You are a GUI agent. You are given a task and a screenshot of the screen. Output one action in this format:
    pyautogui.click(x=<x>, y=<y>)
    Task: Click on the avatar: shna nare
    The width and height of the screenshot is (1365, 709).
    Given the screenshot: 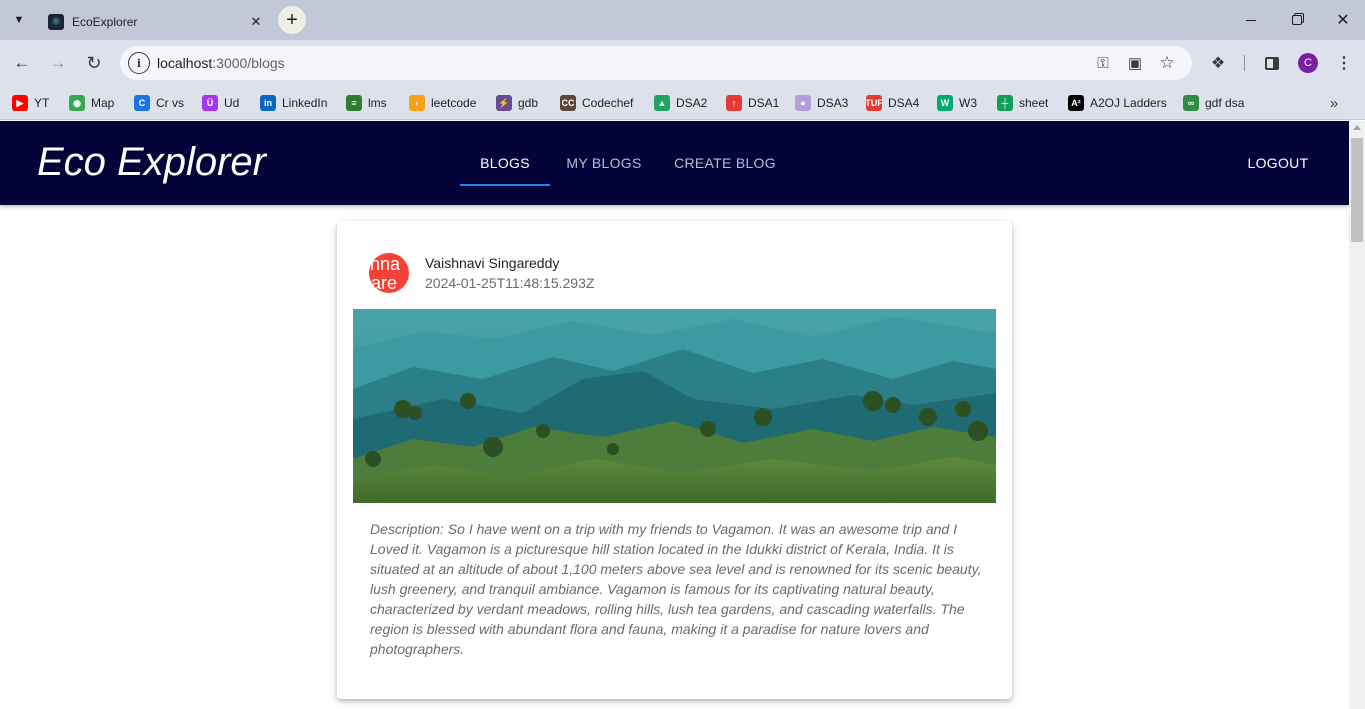 What is the action you would take?
    pyautogui.click(x=389, y=273)
    